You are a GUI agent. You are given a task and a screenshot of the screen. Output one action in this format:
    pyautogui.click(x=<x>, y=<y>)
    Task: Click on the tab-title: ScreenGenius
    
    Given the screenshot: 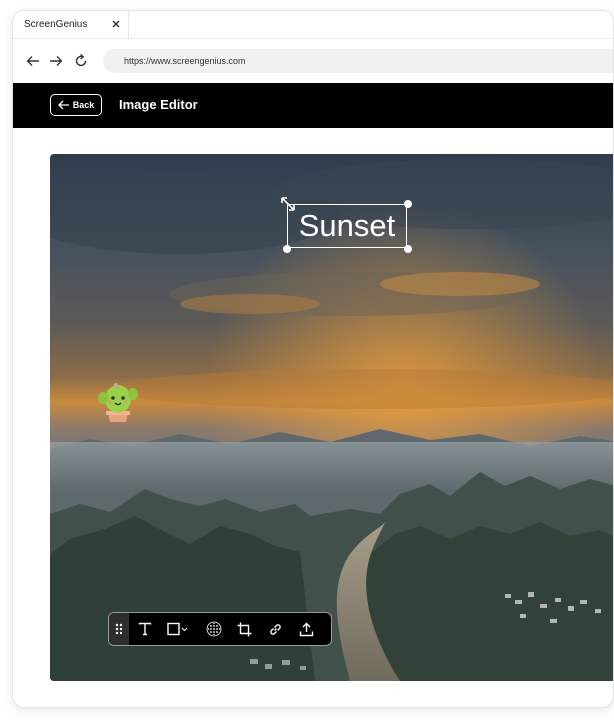 What is the action you would take?
    pyautogui.click(x=56, y=24)
    